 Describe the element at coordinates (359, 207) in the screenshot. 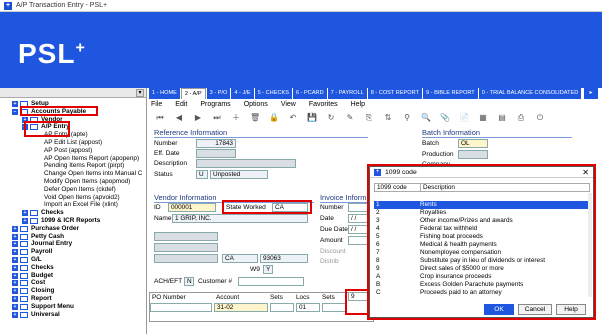

I see `invoice-number-field` at that location.